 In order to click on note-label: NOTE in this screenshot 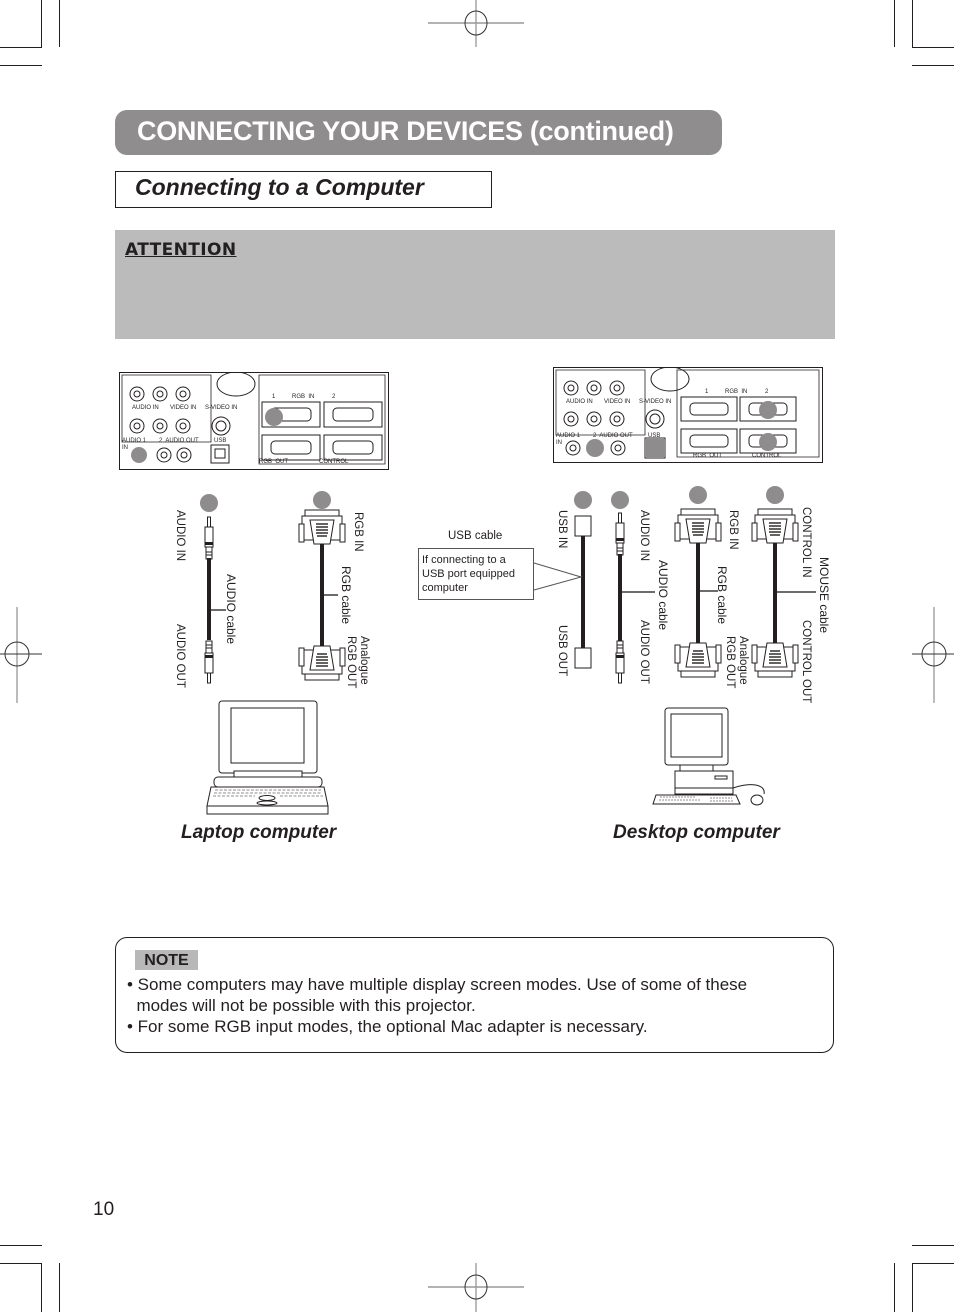, I will do `click(166, 960)`.